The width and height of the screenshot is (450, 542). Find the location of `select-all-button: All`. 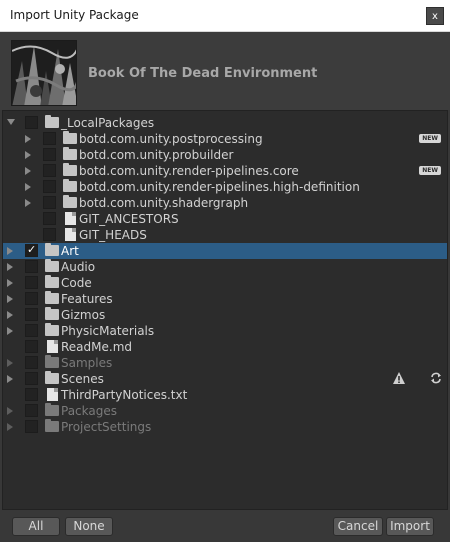

select-all-button: All is located at coordinates (36, 526).